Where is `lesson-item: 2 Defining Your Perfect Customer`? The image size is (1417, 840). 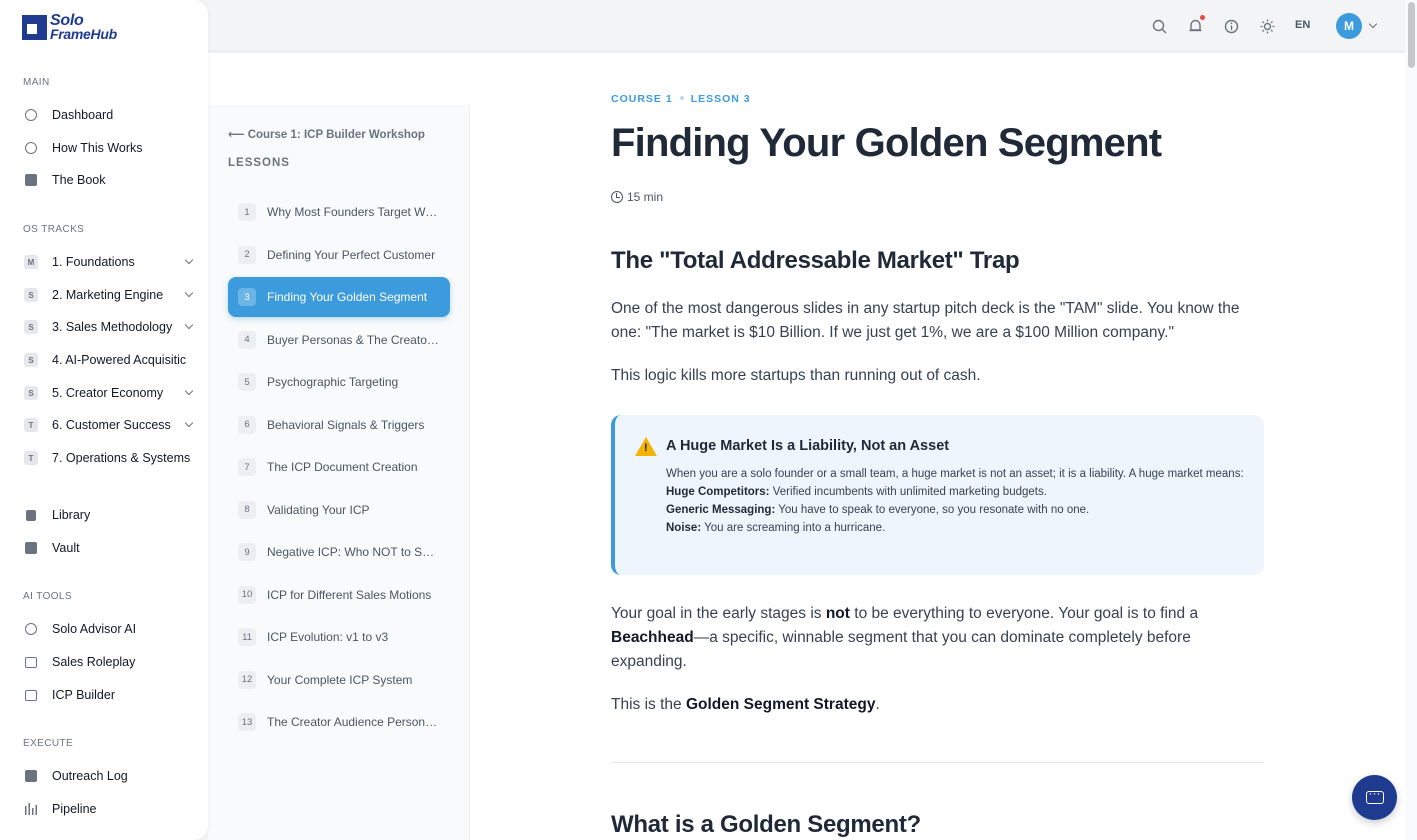
lesson-item: 2 Defining Your Perfect Customer is located at coordinates (339, 255).